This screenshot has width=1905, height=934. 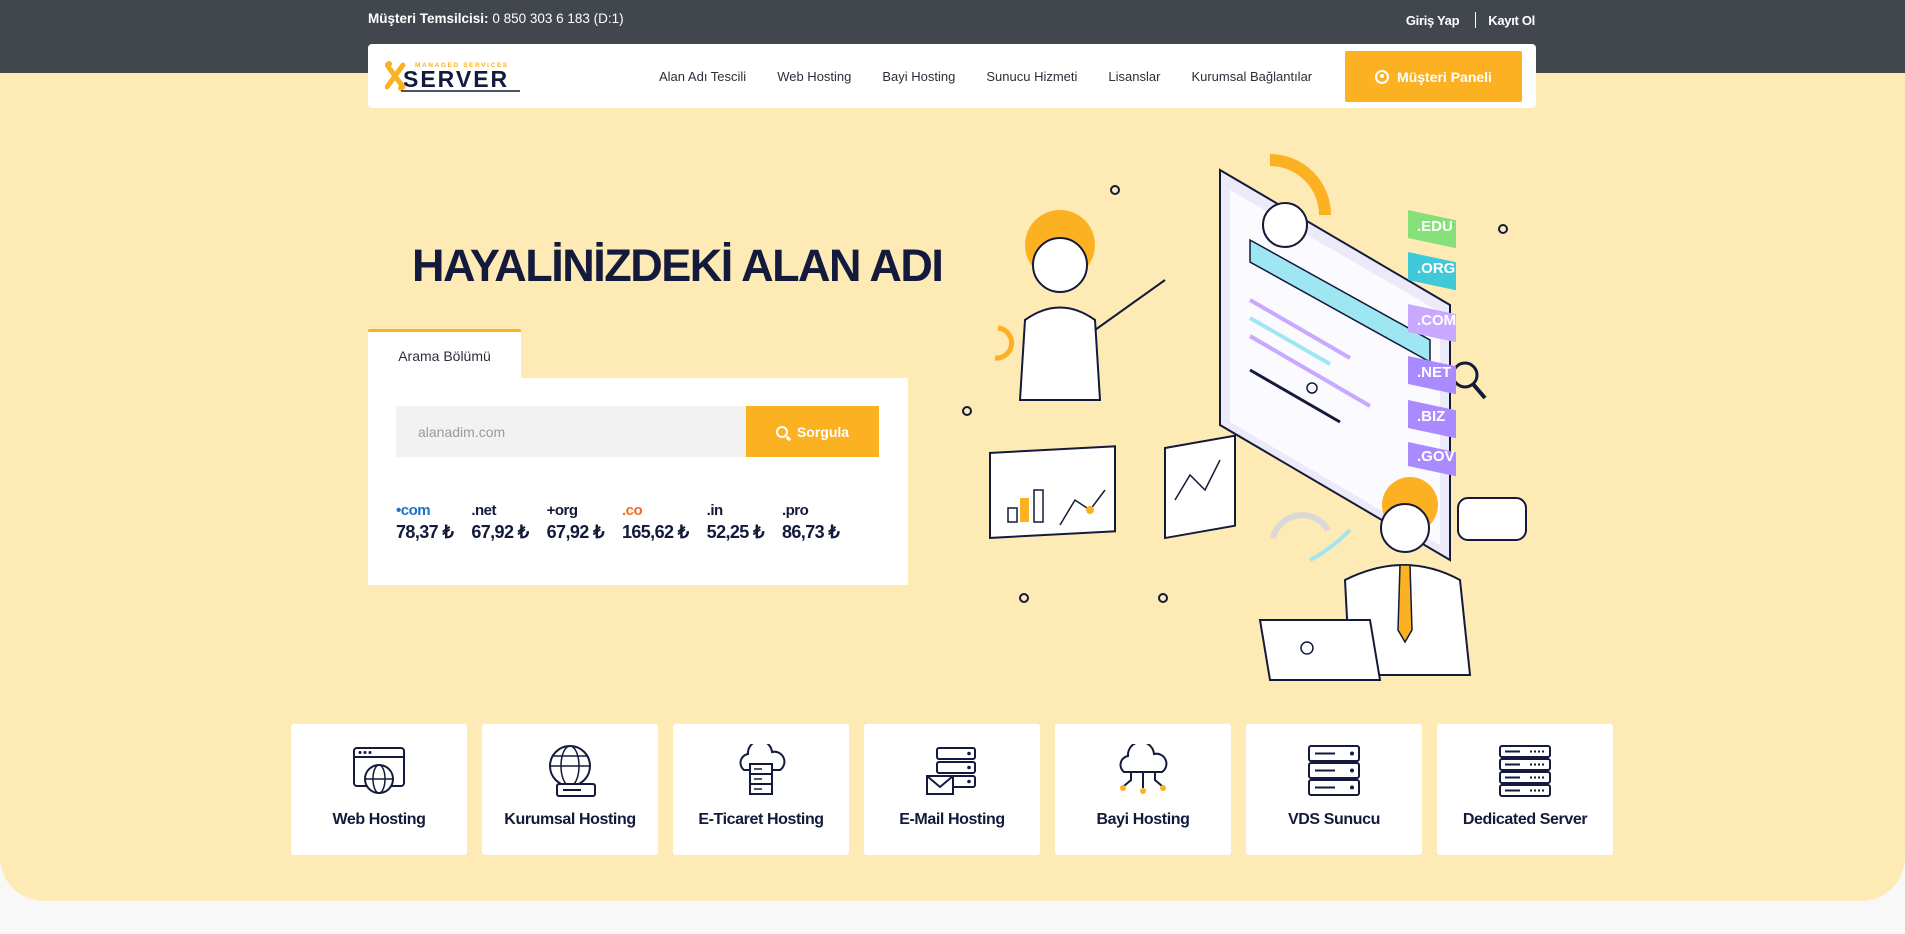 I want to click on user-icon, so click(x=1382, y=76).